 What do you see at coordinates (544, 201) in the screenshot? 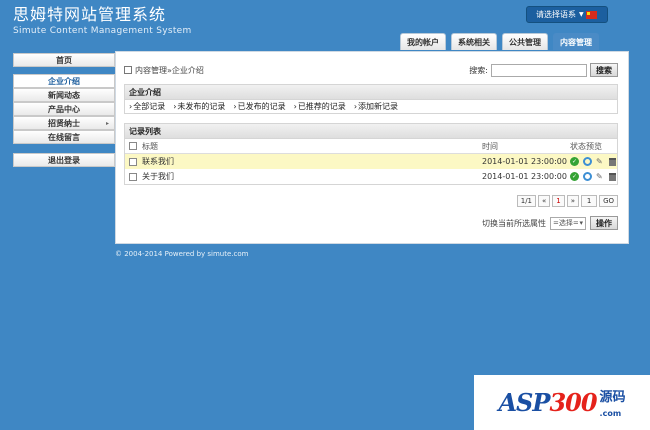
I see `prev-page-button: «` at bounding box center [544, 201].